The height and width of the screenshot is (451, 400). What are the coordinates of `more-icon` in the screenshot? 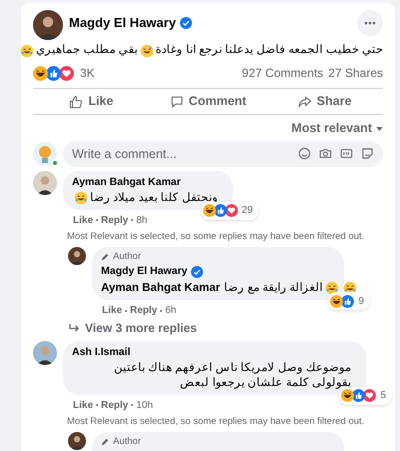 It's located at (370, 23).